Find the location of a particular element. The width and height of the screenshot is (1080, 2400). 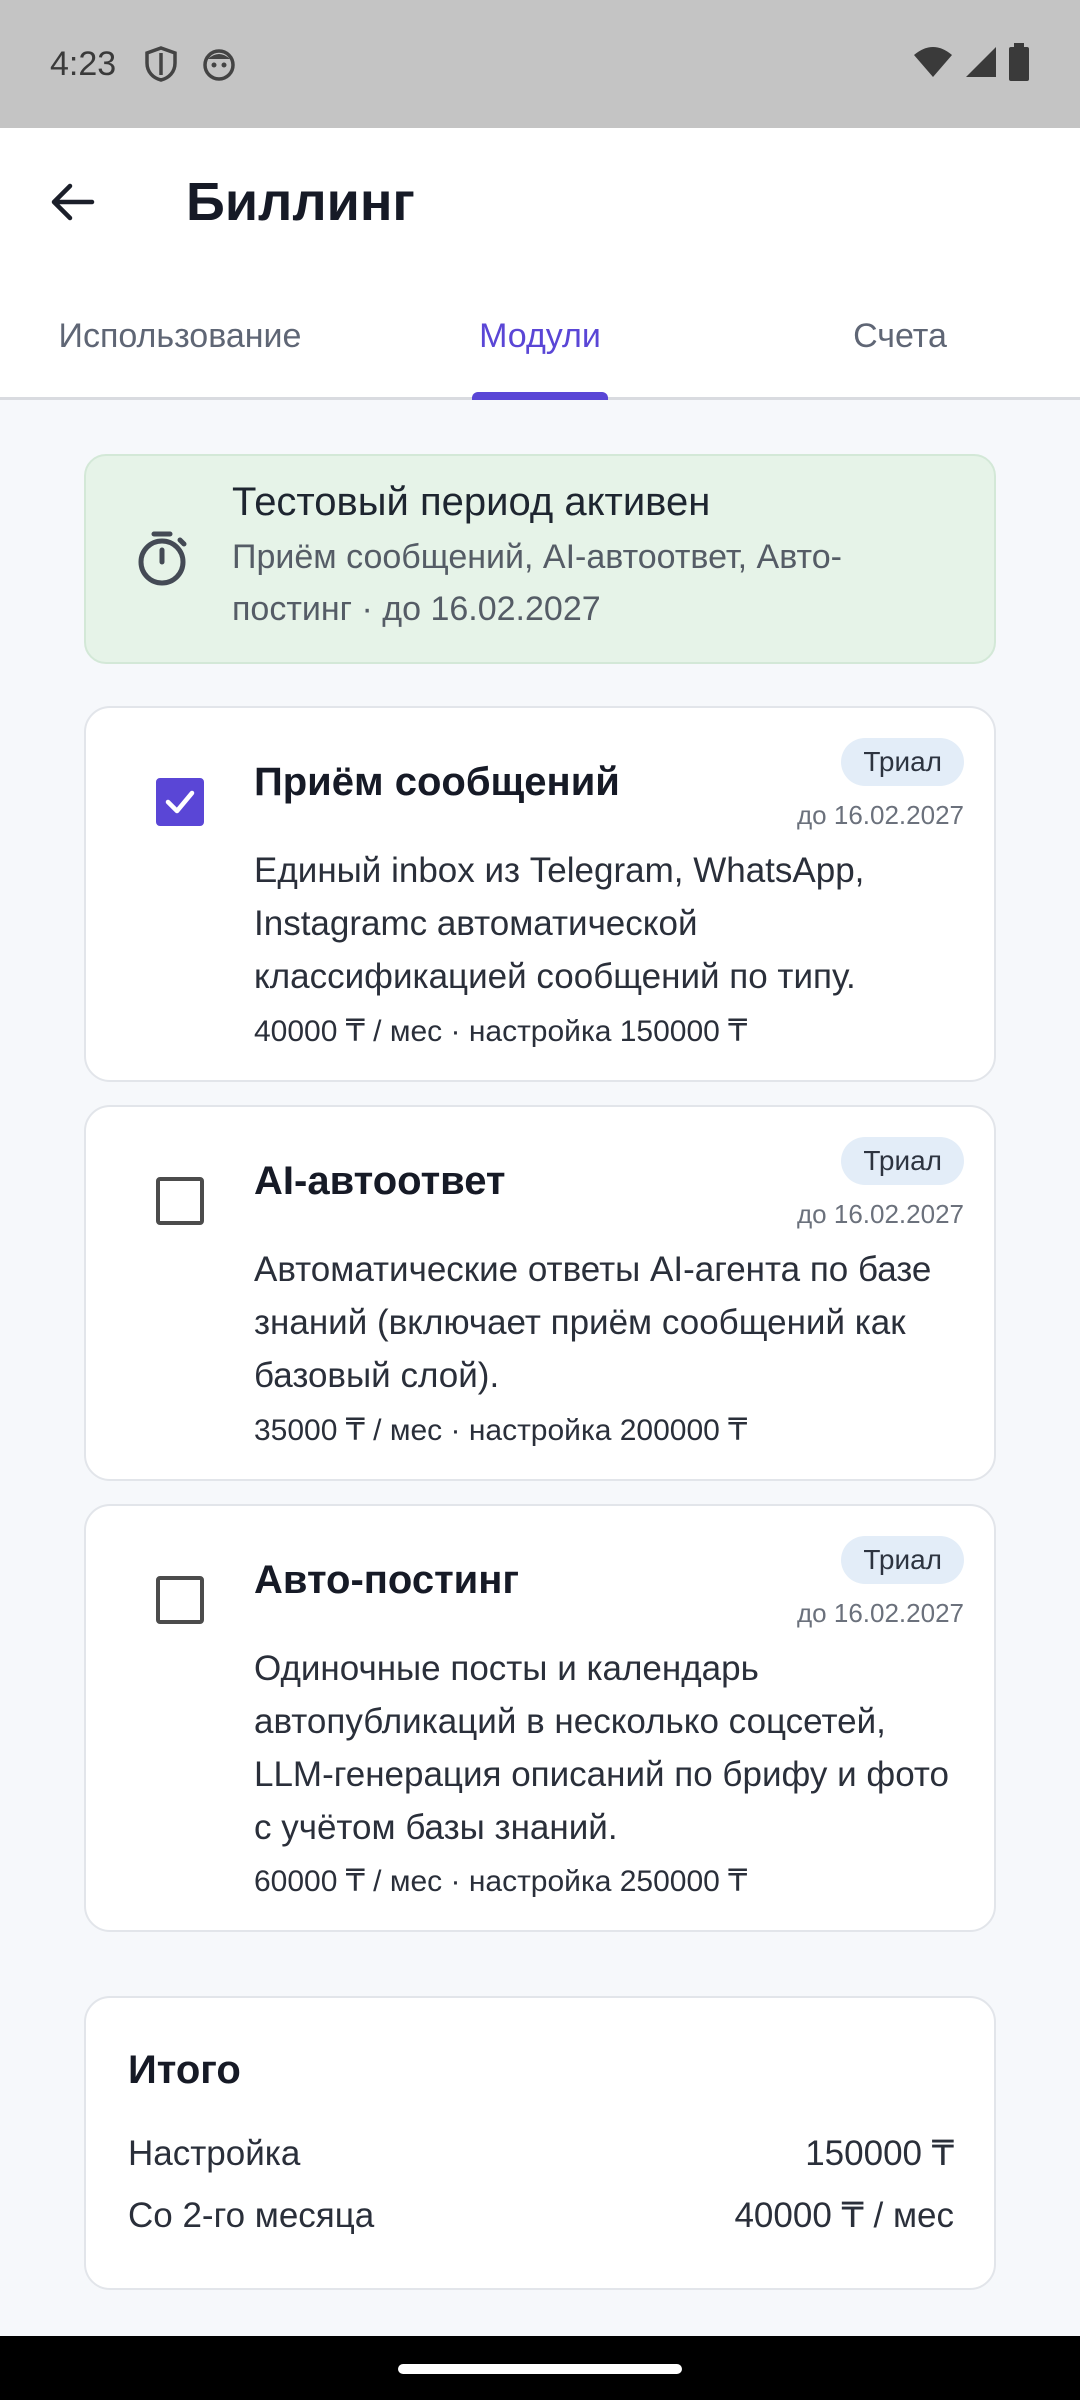

module-price: 60000 ₸ / мес · настройка 250000 ₸ is located at coordinates (501, 1881).